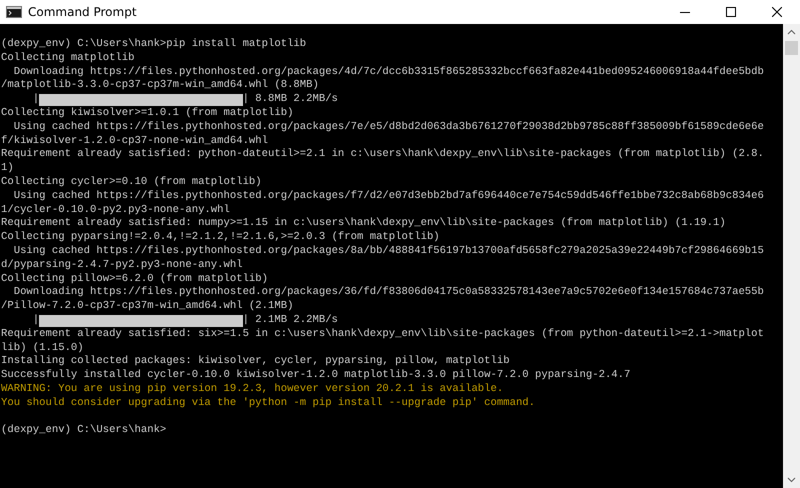 This screenshot has height=488, width=800. I want to click on console-line: Collecting matplotlib, so click(68, 59).